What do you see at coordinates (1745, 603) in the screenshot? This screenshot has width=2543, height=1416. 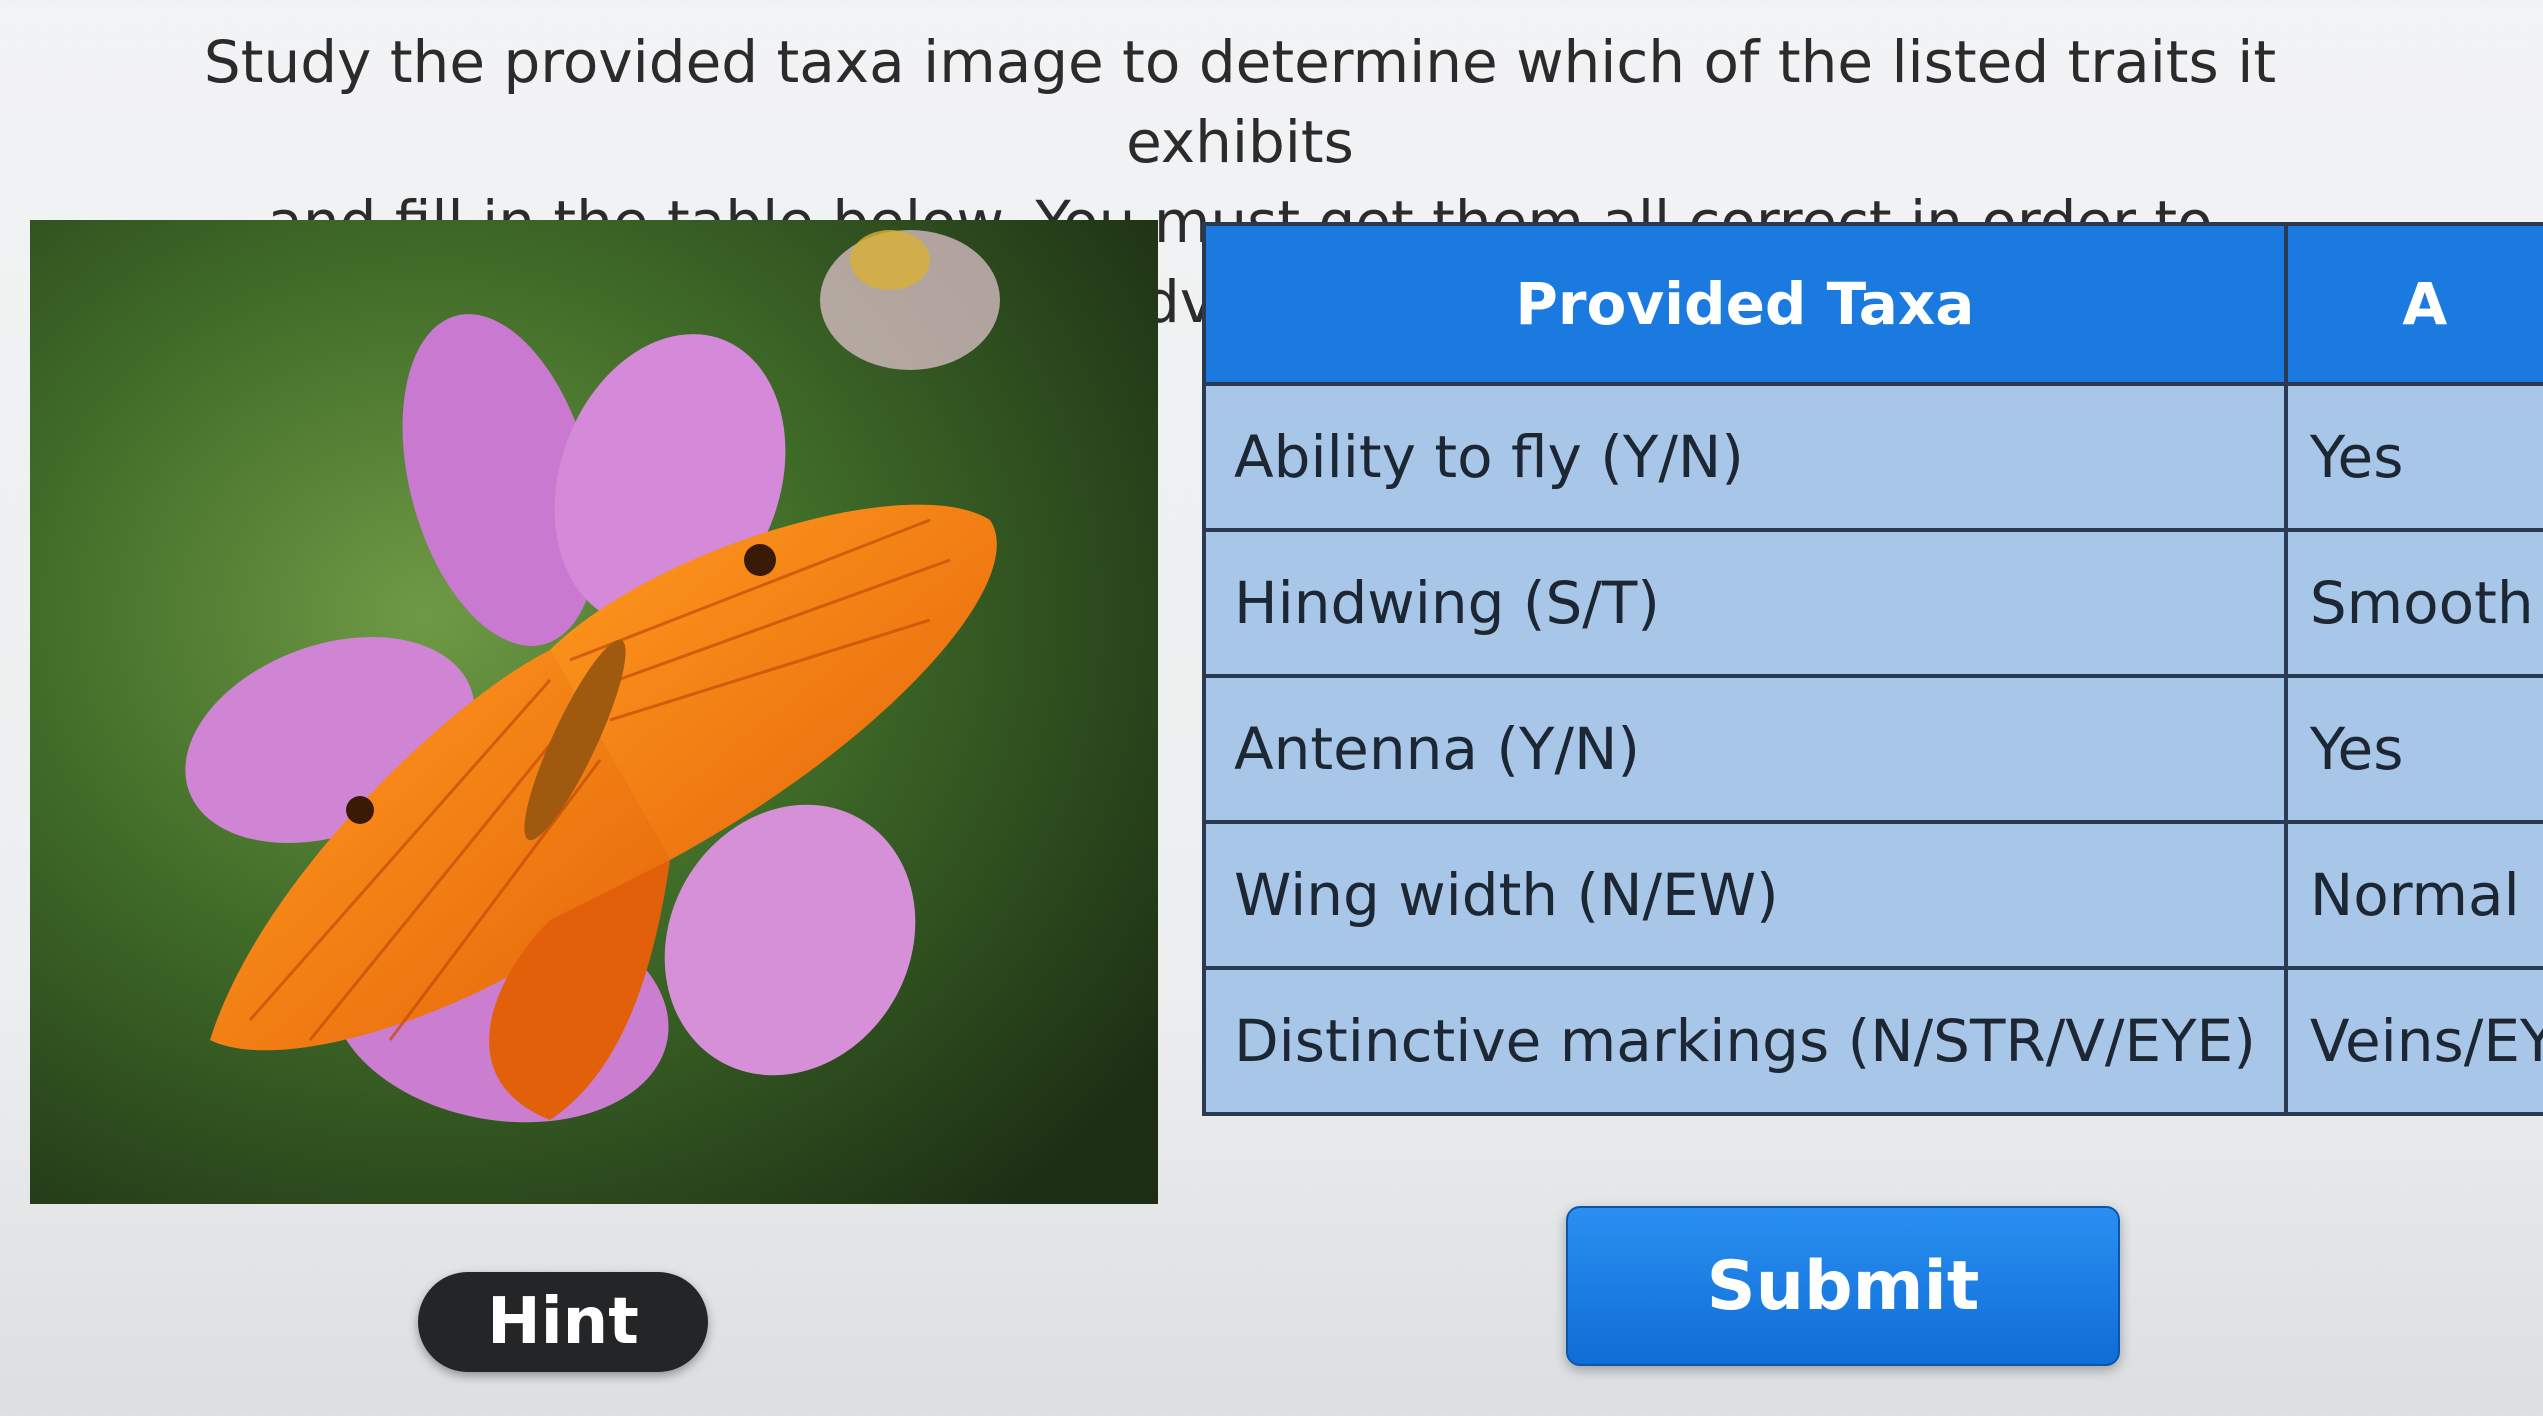 I see `trait-label: Hindwing (S/T)` at bounding box center [1745, 603].